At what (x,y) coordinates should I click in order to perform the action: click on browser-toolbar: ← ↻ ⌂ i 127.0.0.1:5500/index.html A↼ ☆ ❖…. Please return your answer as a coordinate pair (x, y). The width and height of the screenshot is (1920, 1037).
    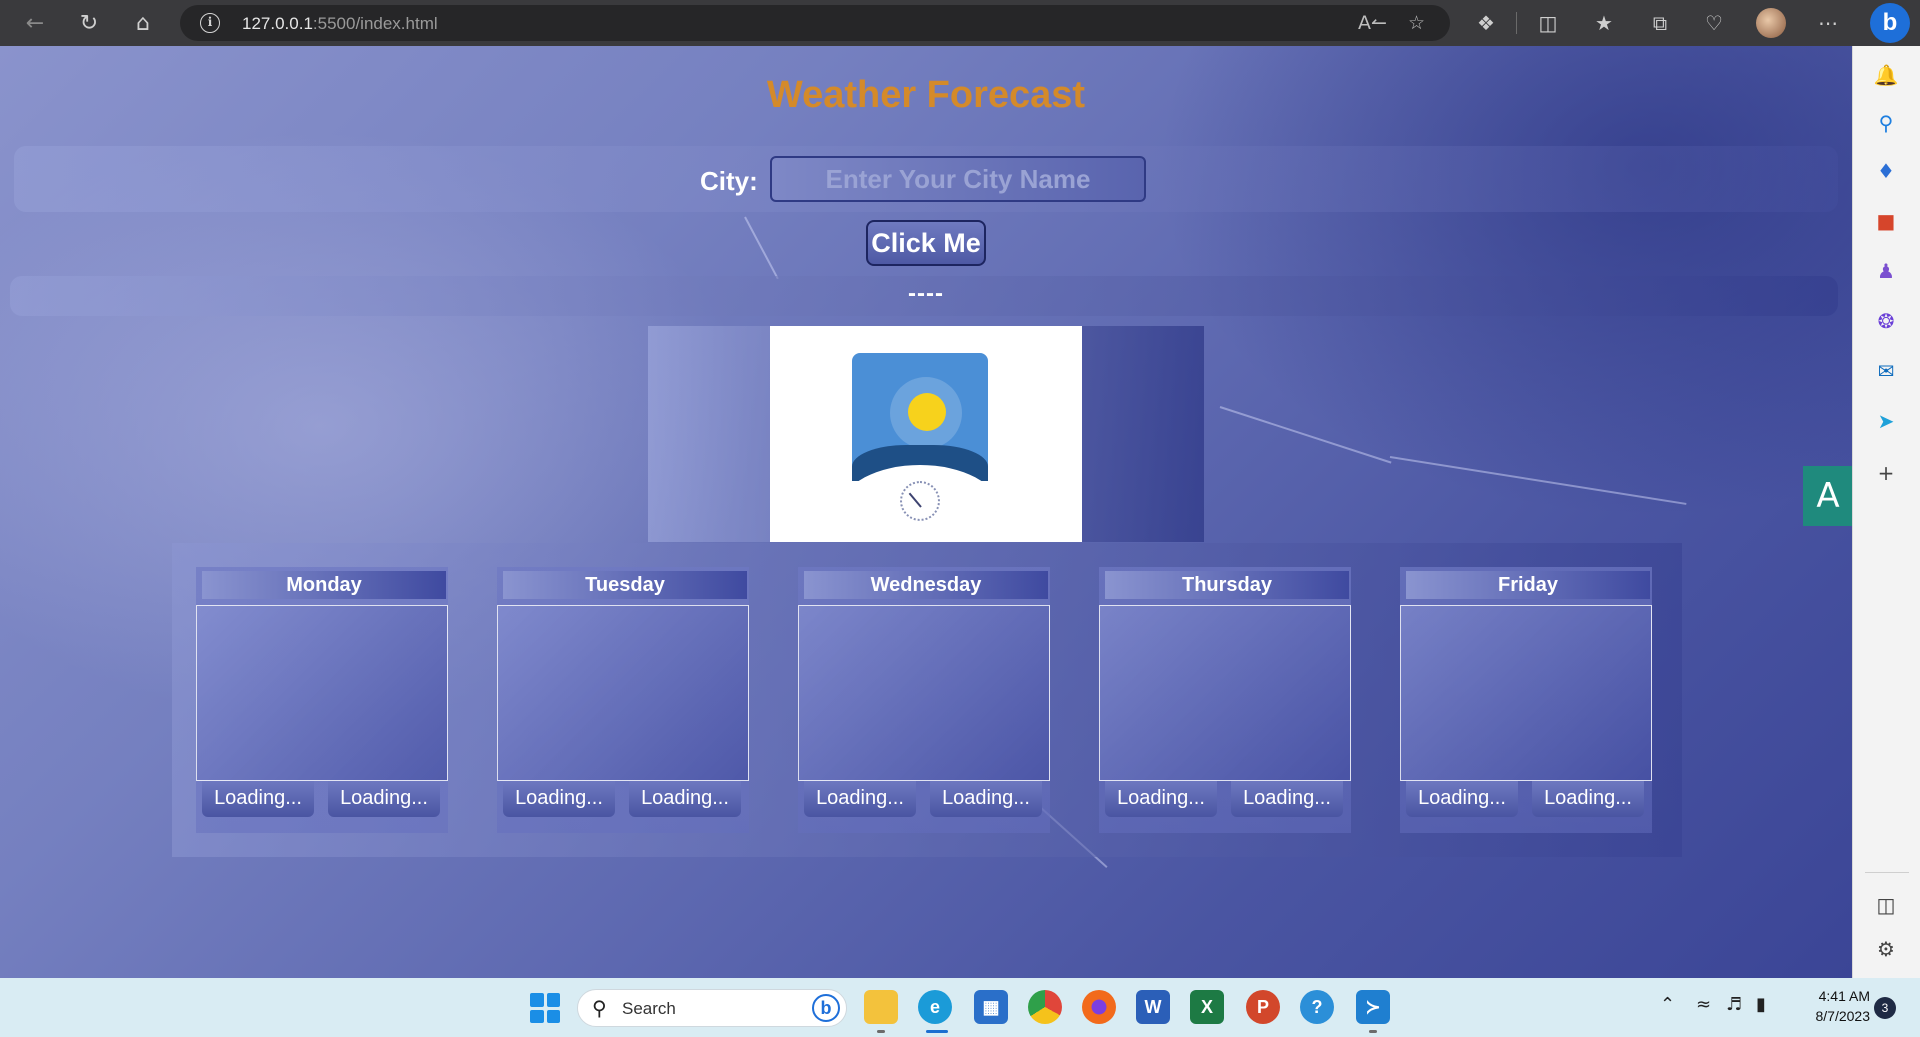
    Looking at the image, I should click on (960, 23).